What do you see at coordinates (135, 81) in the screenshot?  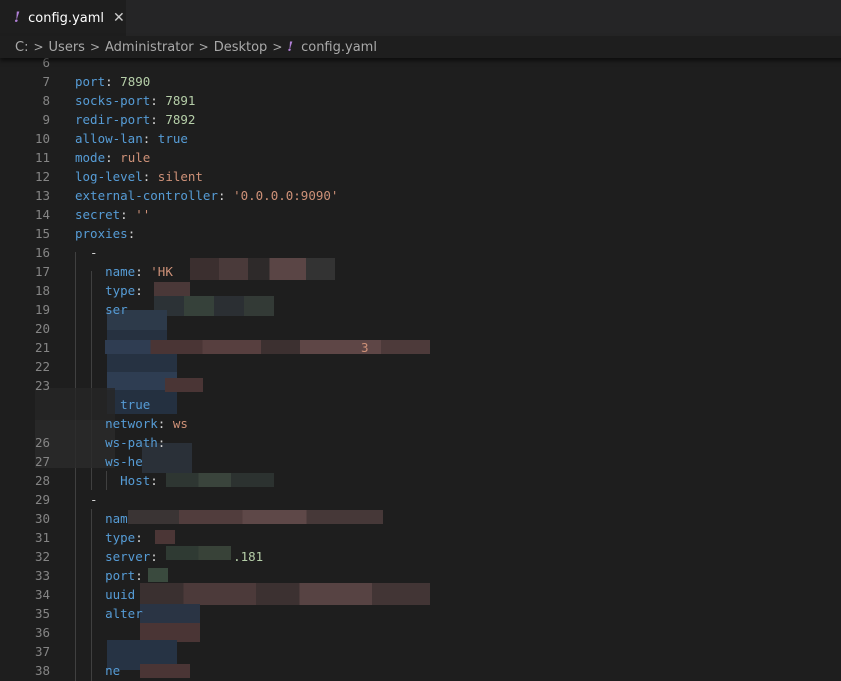 I see `code-token: 7890` at bounding box center [135, 81].